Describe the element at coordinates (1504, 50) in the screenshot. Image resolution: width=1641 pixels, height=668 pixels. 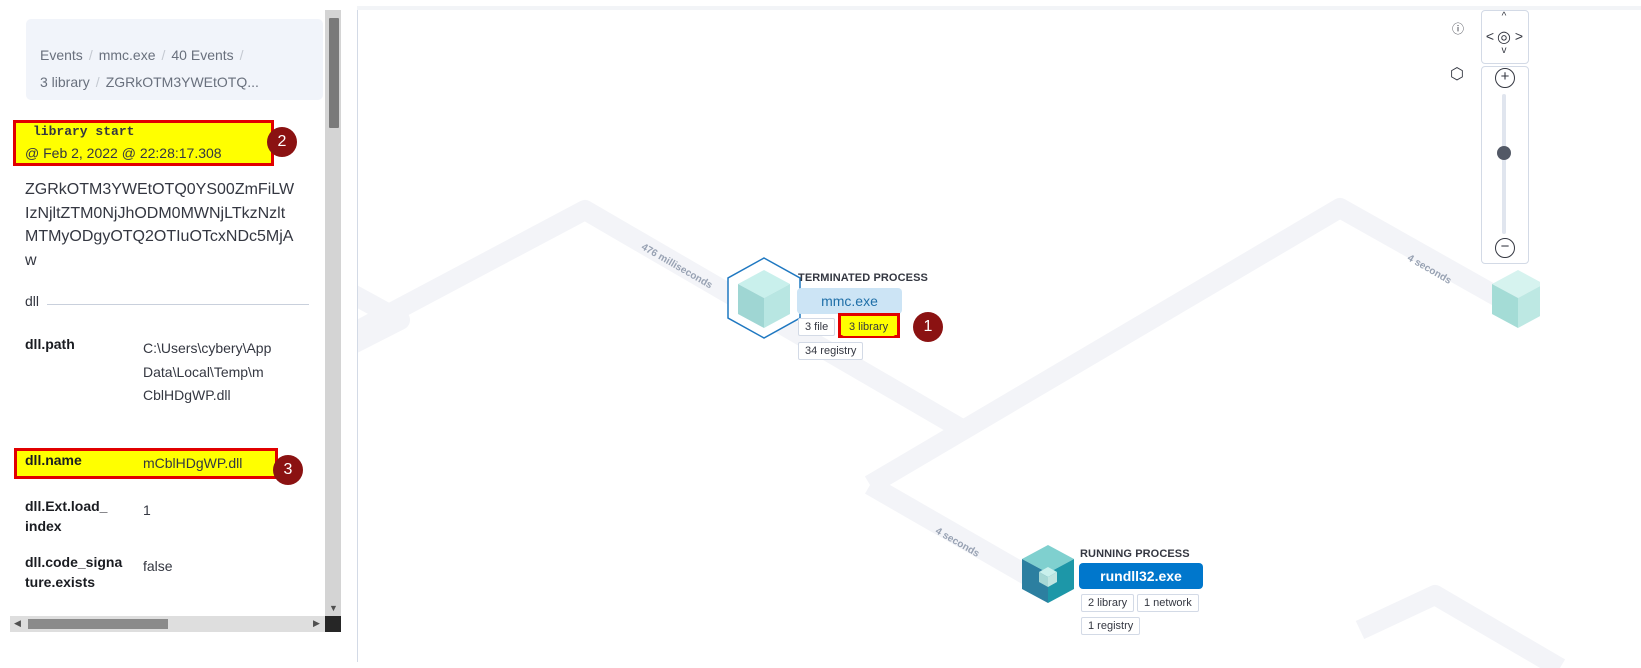
I see `pan-down-icon: v` at that location.